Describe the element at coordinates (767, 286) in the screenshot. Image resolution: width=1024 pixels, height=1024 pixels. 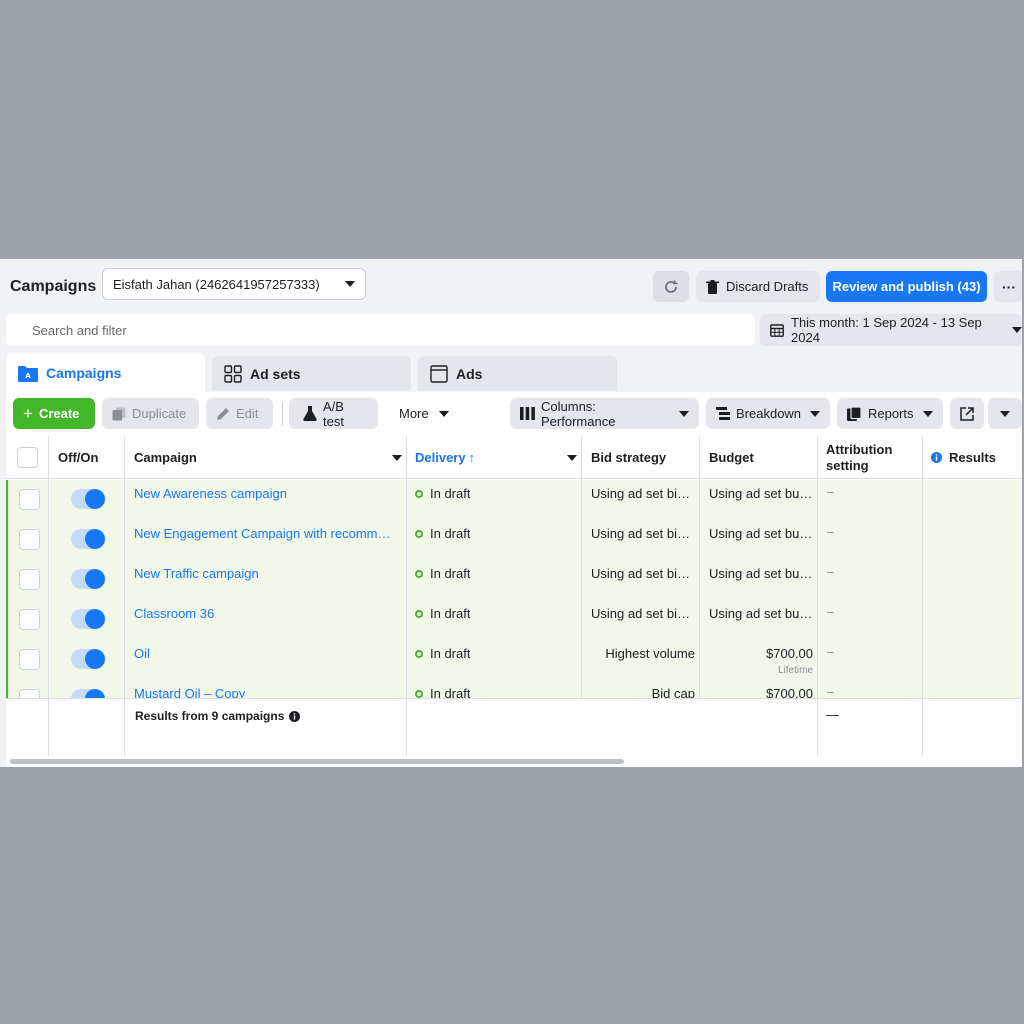
I see `discard-drafts-label: Discard Drafts` at that location.